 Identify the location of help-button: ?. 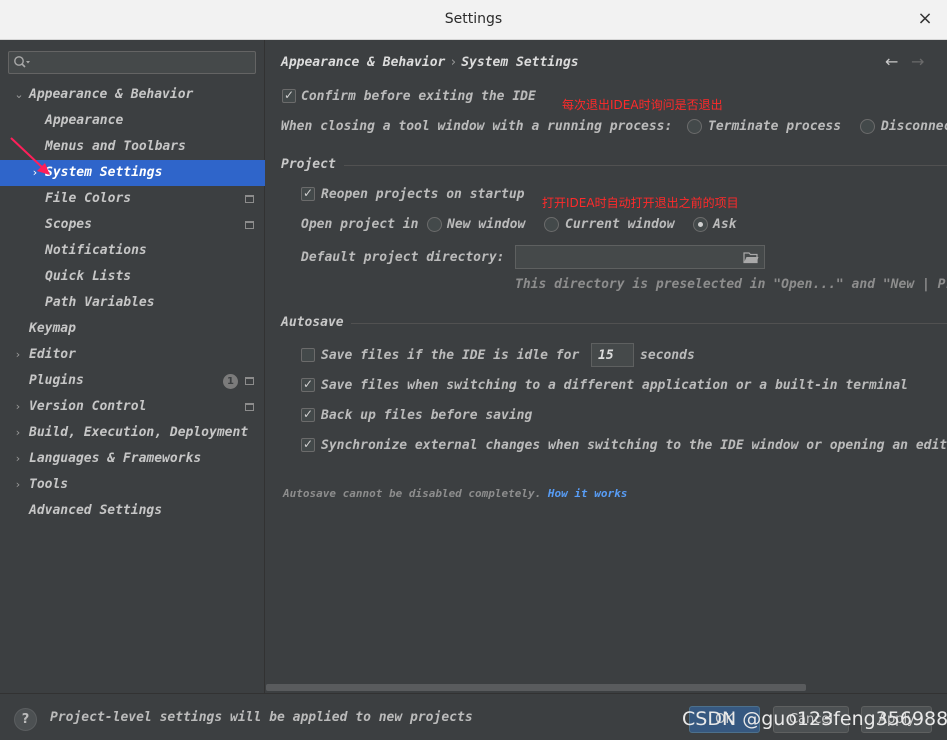
(25, 719).